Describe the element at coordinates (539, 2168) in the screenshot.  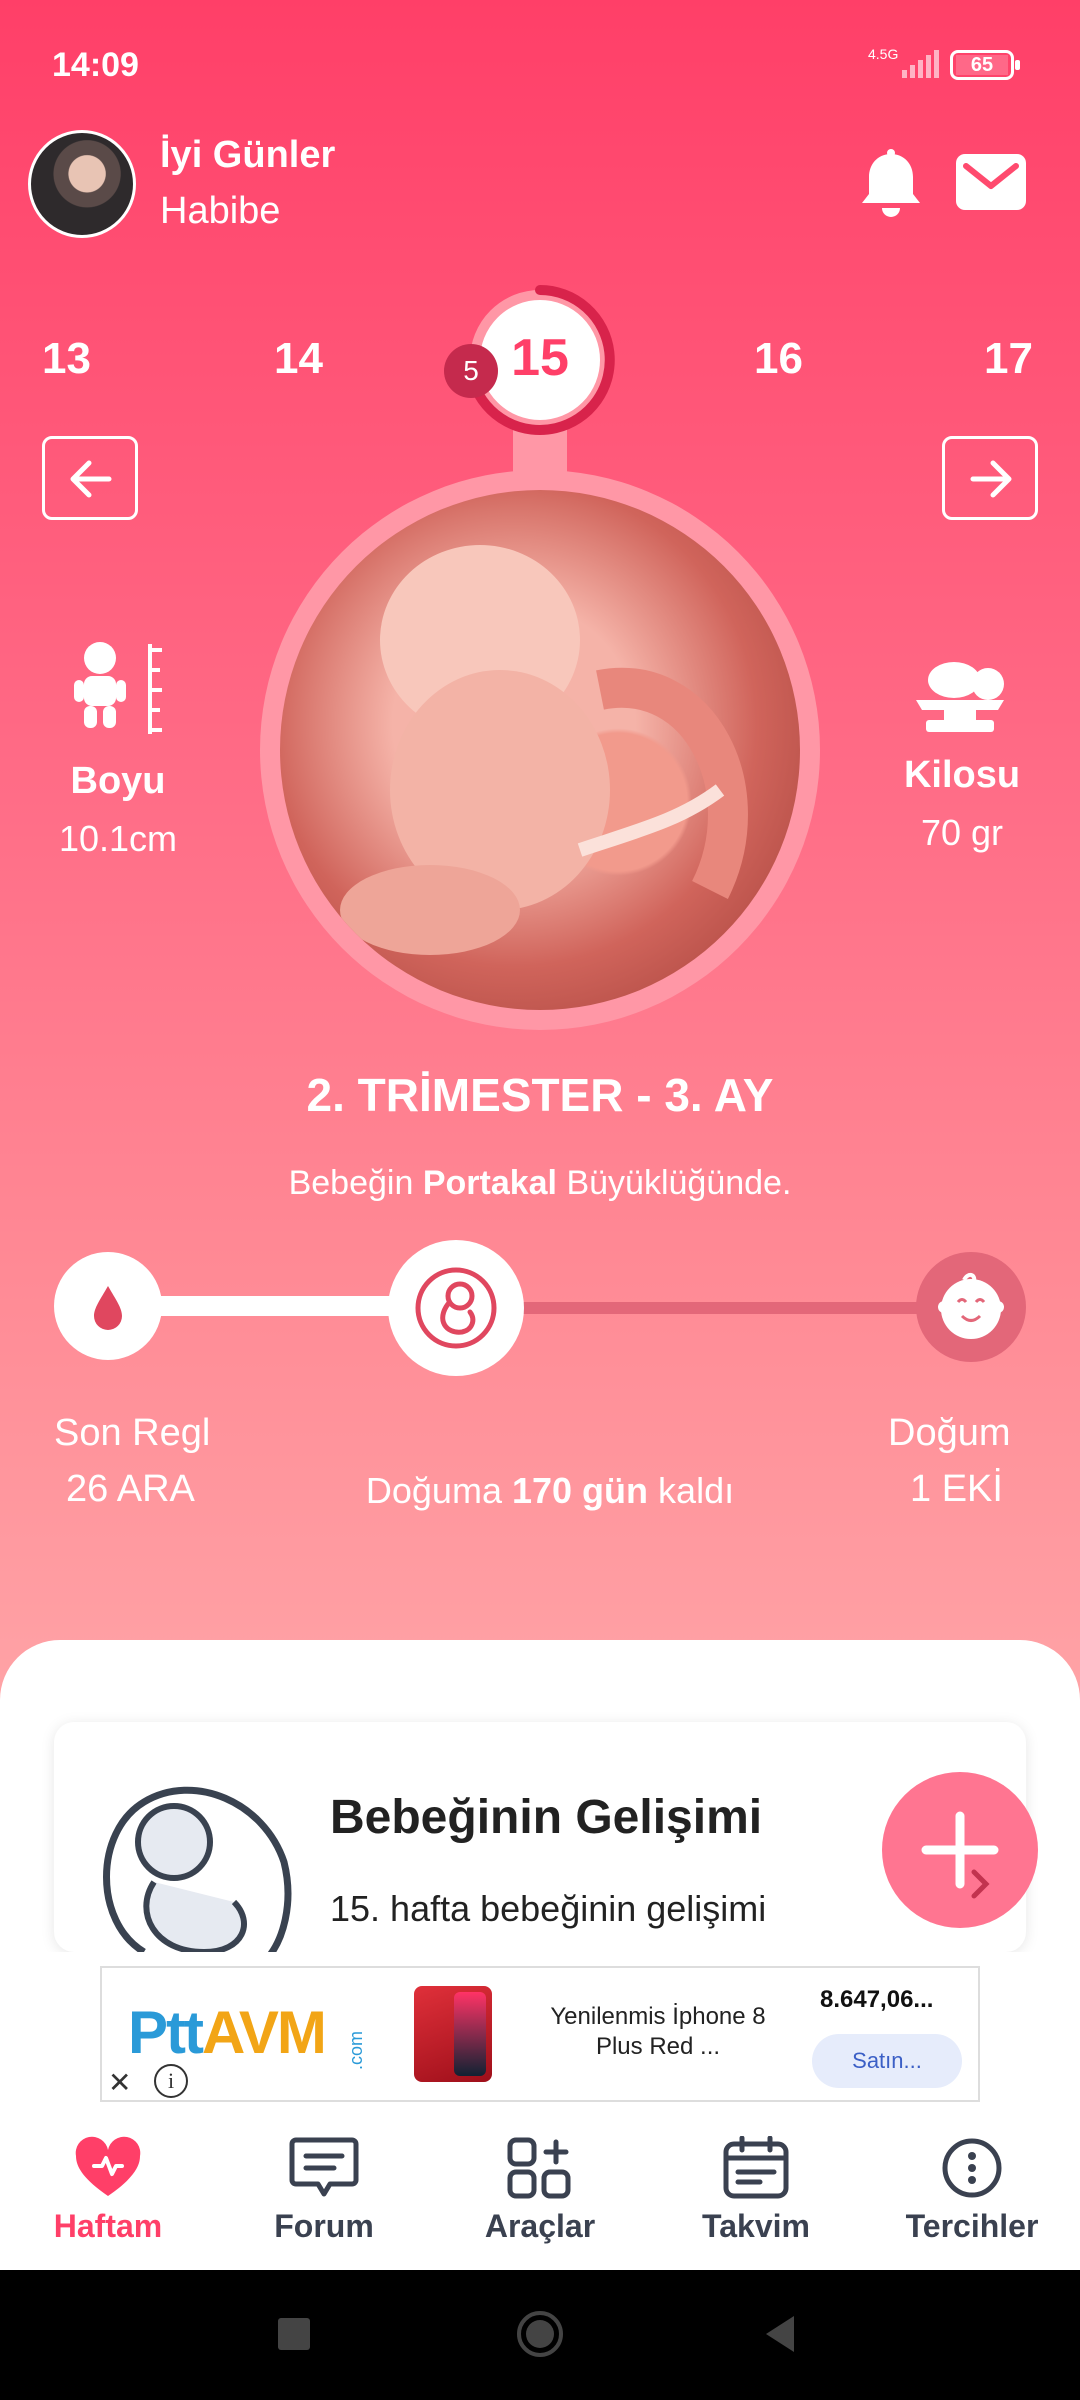
I see `grid-plus-icon` at that location.